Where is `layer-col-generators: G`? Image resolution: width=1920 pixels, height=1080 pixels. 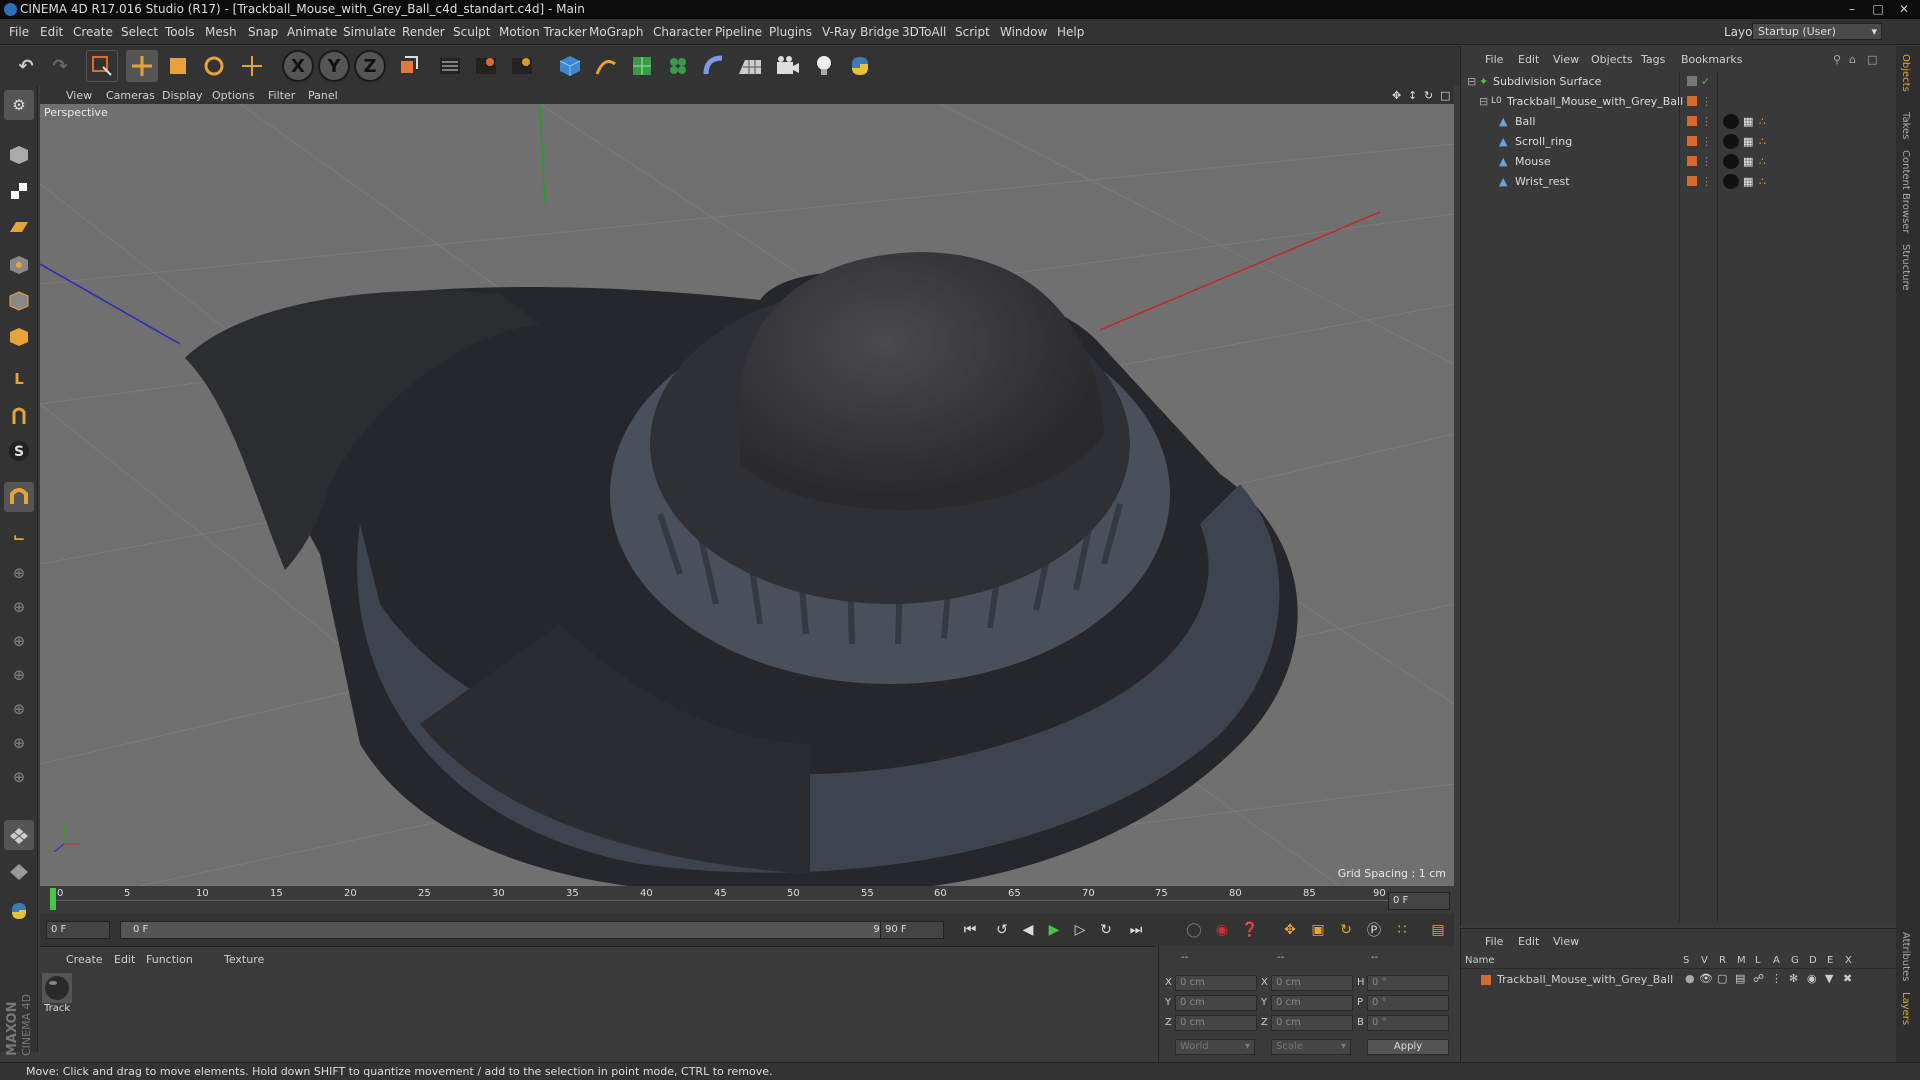
layer-col-generators: G is located at coordinates (1795, 960).